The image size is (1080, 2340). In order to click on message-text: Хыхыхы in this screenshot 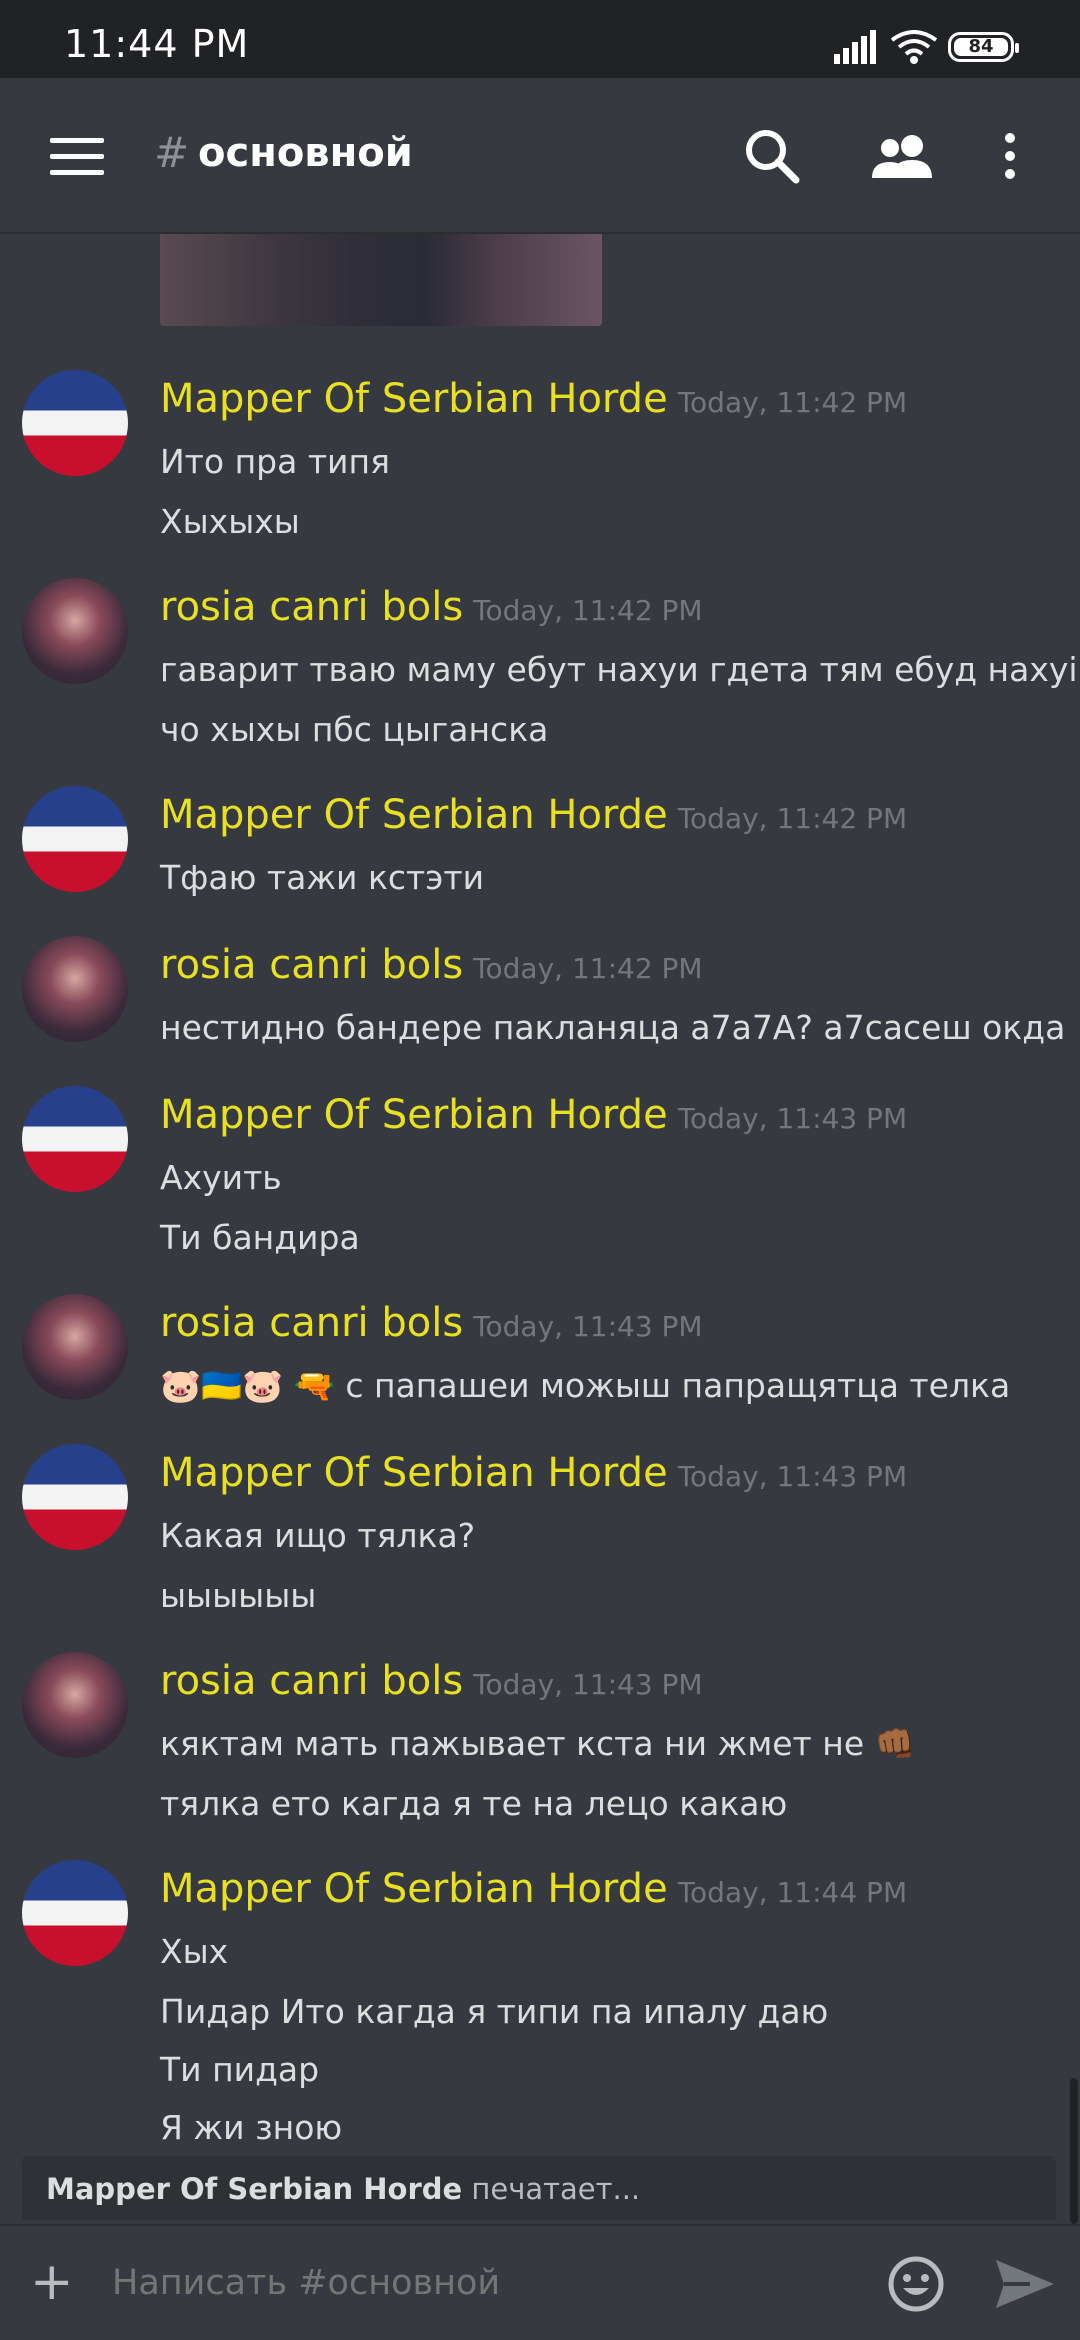, I will do `click(230, 521)`.